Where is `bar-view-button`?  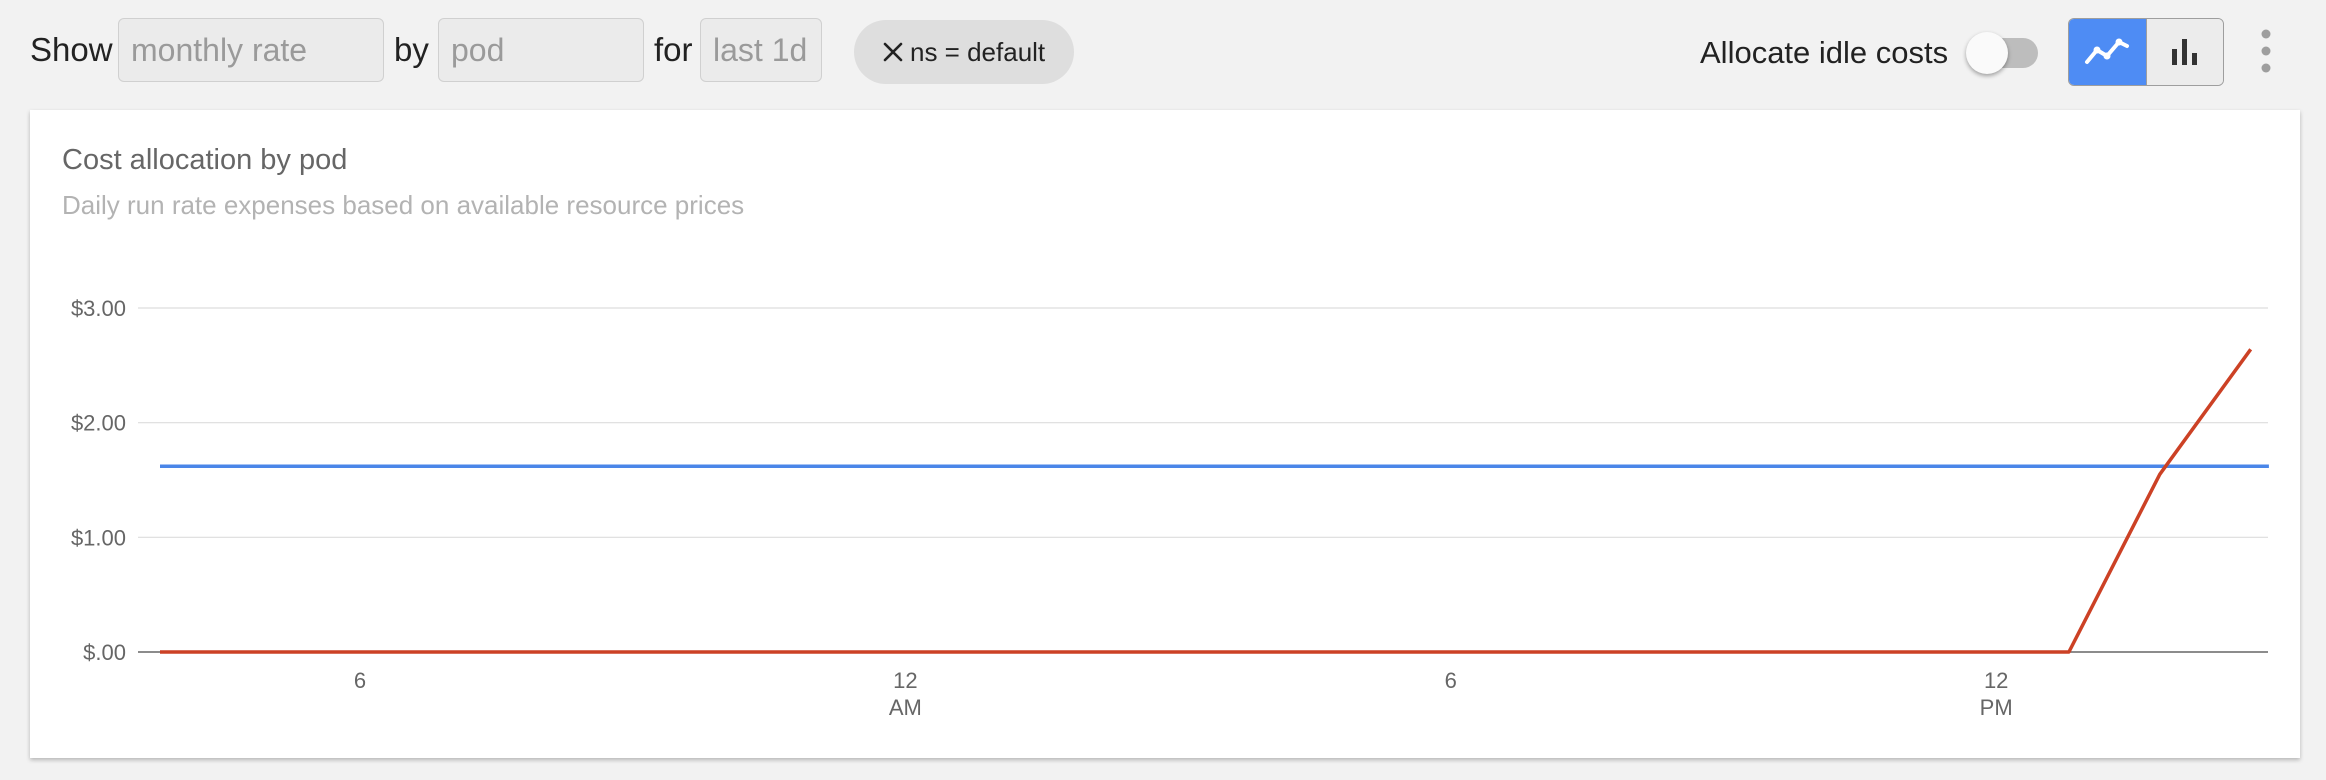 bar-view-button is located at coordinates (2184, 52).